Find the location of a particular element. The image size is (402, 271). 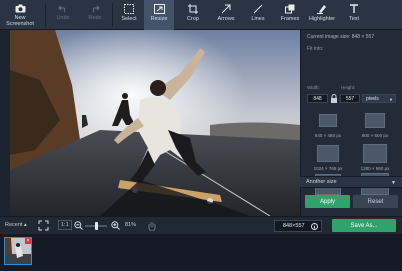

lines-label: Lines is located at coordinates (258, 19).